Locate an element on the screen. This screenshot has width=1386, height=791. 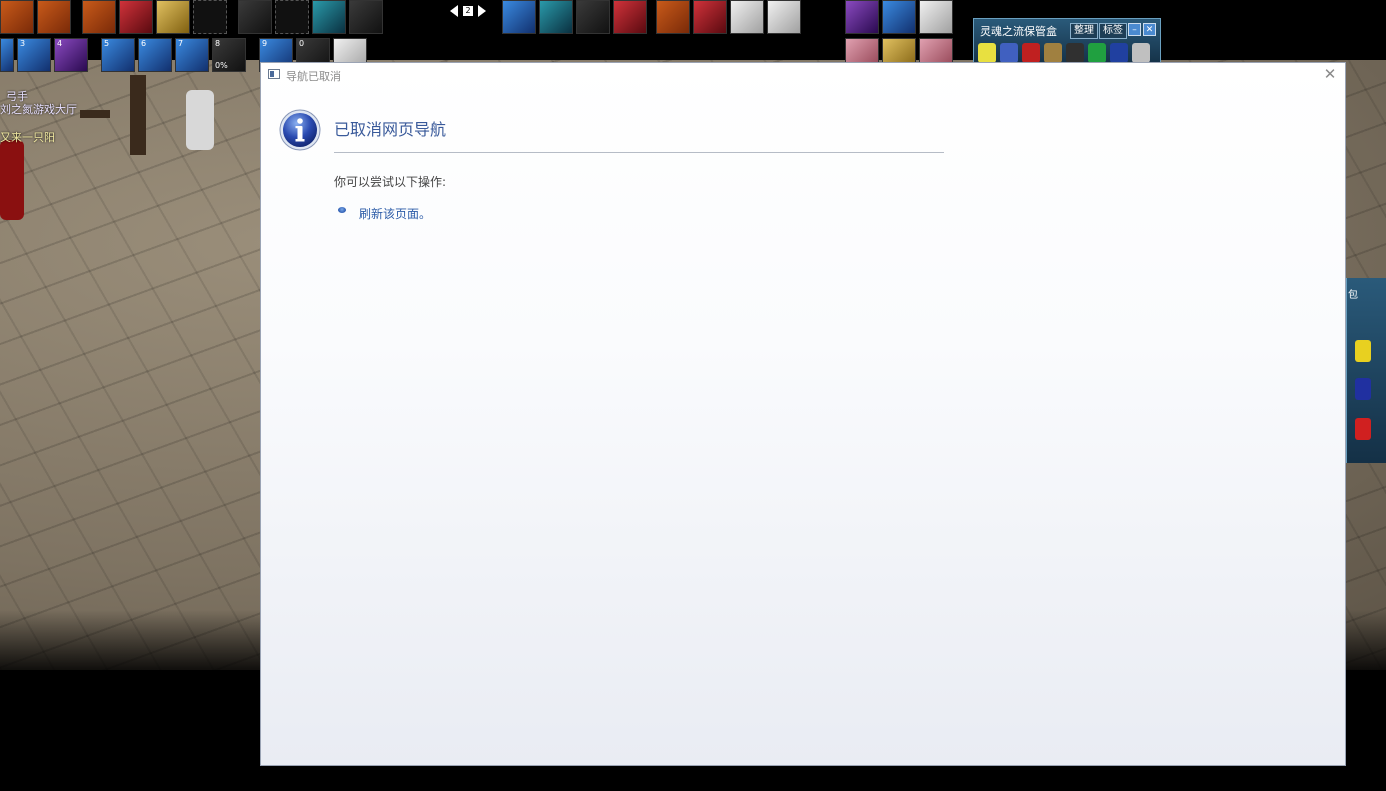
tag-button: 标签 is located at coordinates (1113, 31).